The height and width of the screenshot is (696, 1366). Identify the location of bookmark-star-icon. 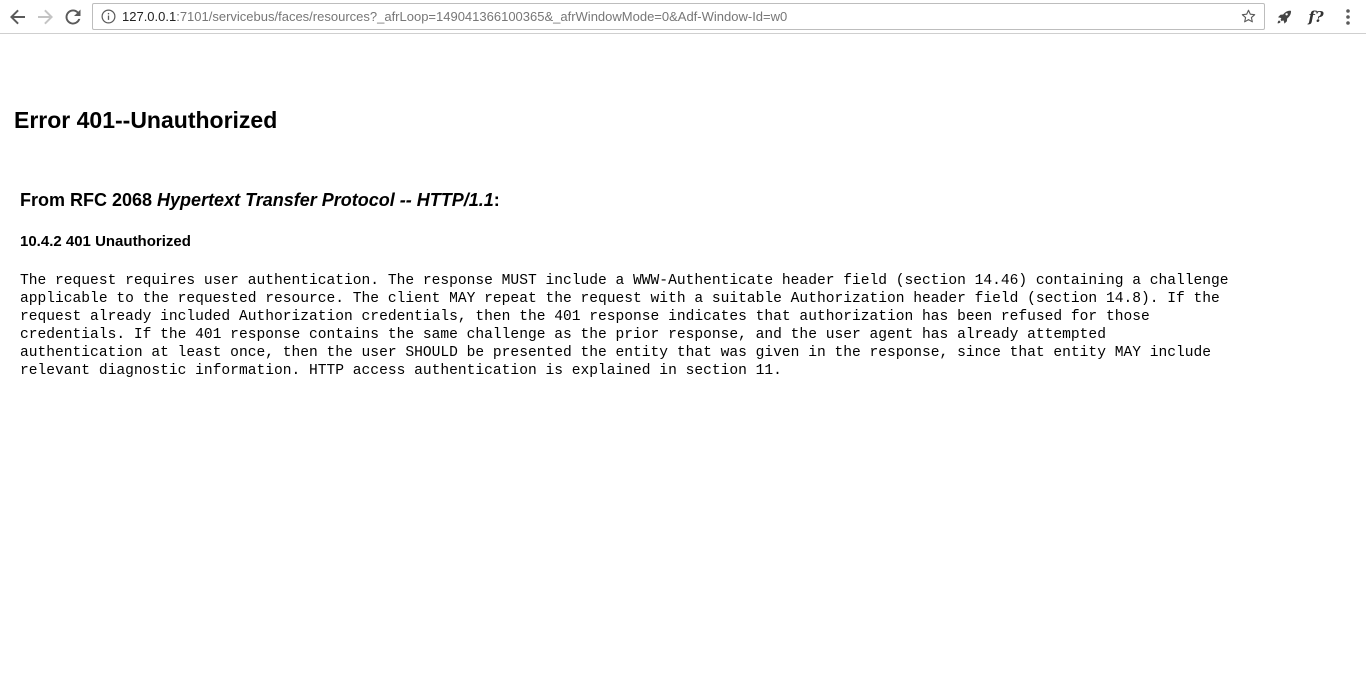
(1248, 16).